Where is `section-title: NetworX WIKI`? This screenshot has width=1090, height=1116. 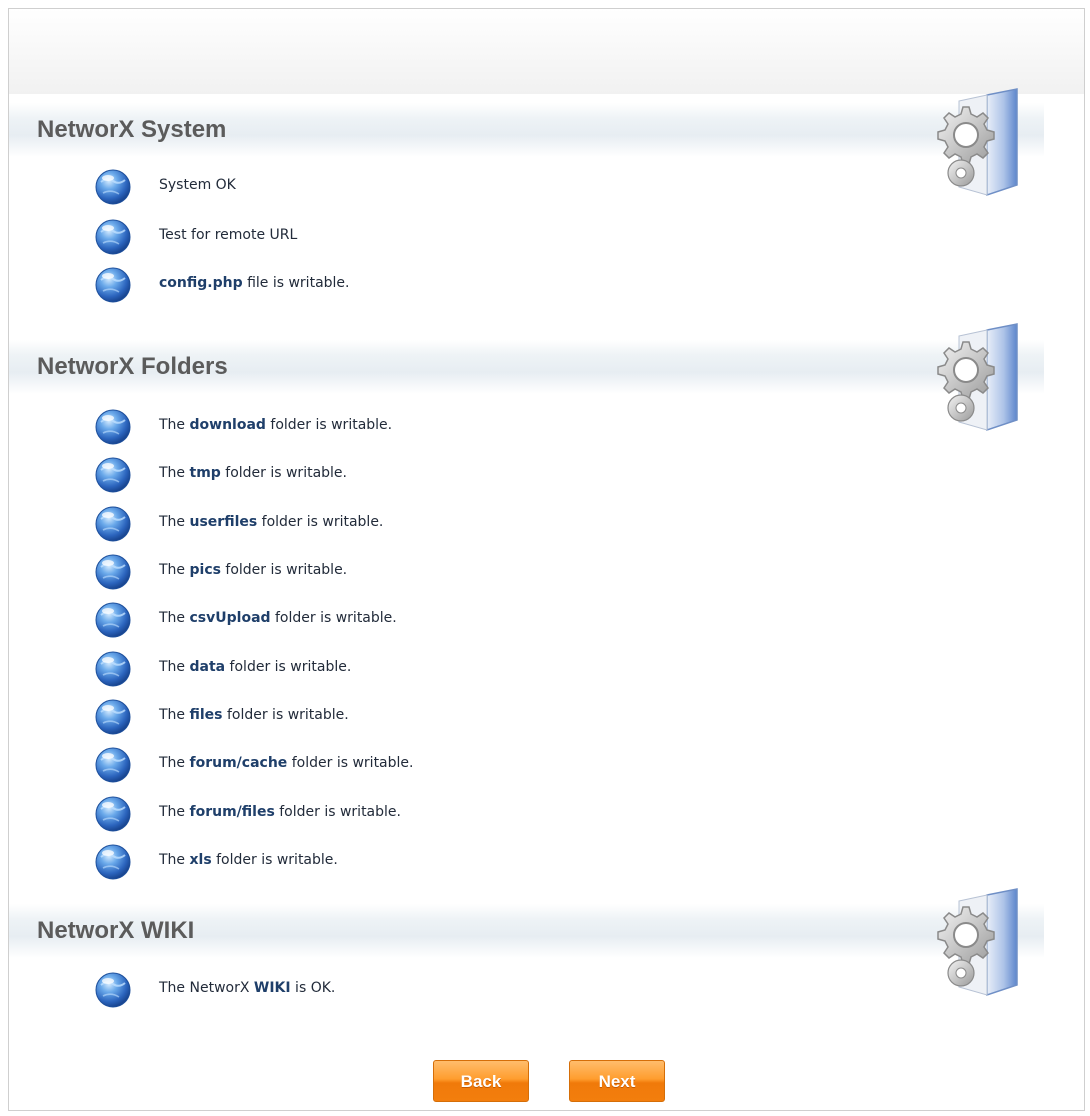 section-title: NetworX WIKI is located at coordinates (116, 930).